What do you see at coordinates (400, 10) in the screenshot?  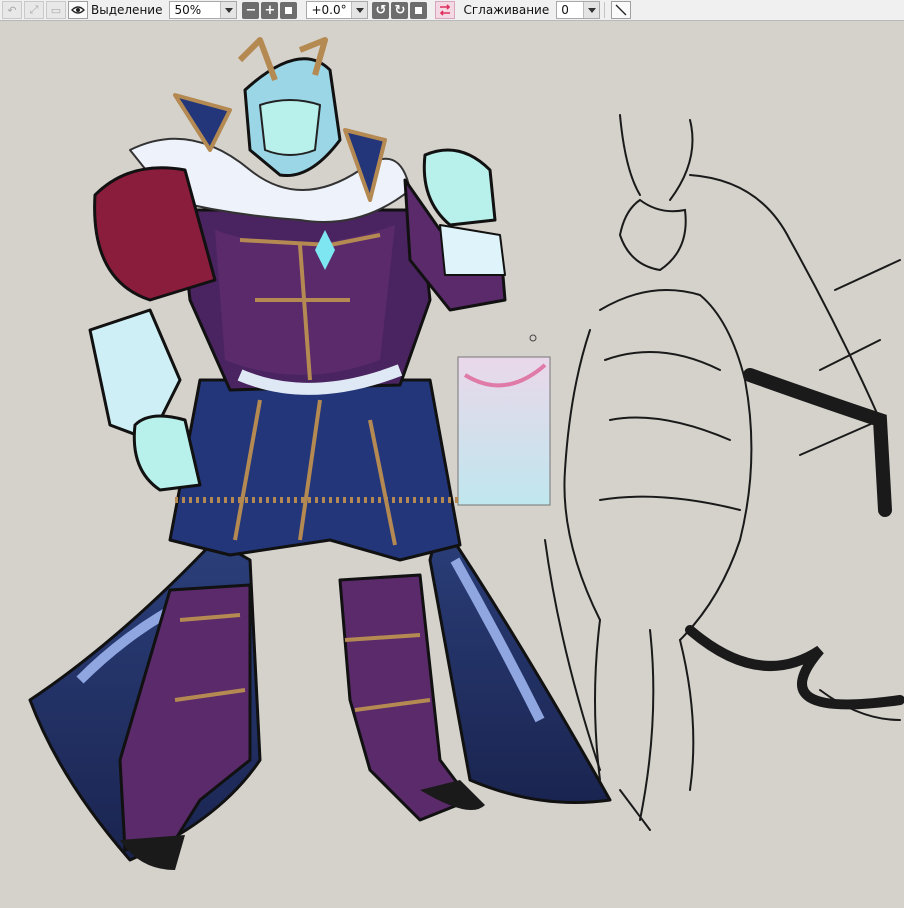 I see `rotate-right-button: ↻` at bounding box center [400, 10].